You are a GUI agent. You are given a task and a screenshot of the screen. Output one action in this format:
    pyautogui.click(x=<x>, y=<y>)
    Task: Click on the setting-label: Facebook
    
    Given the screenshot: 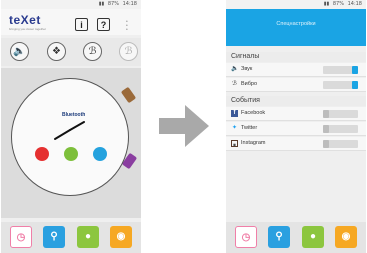 What is the action you would take?
    pyautogui.click(x=253, y=113)
    